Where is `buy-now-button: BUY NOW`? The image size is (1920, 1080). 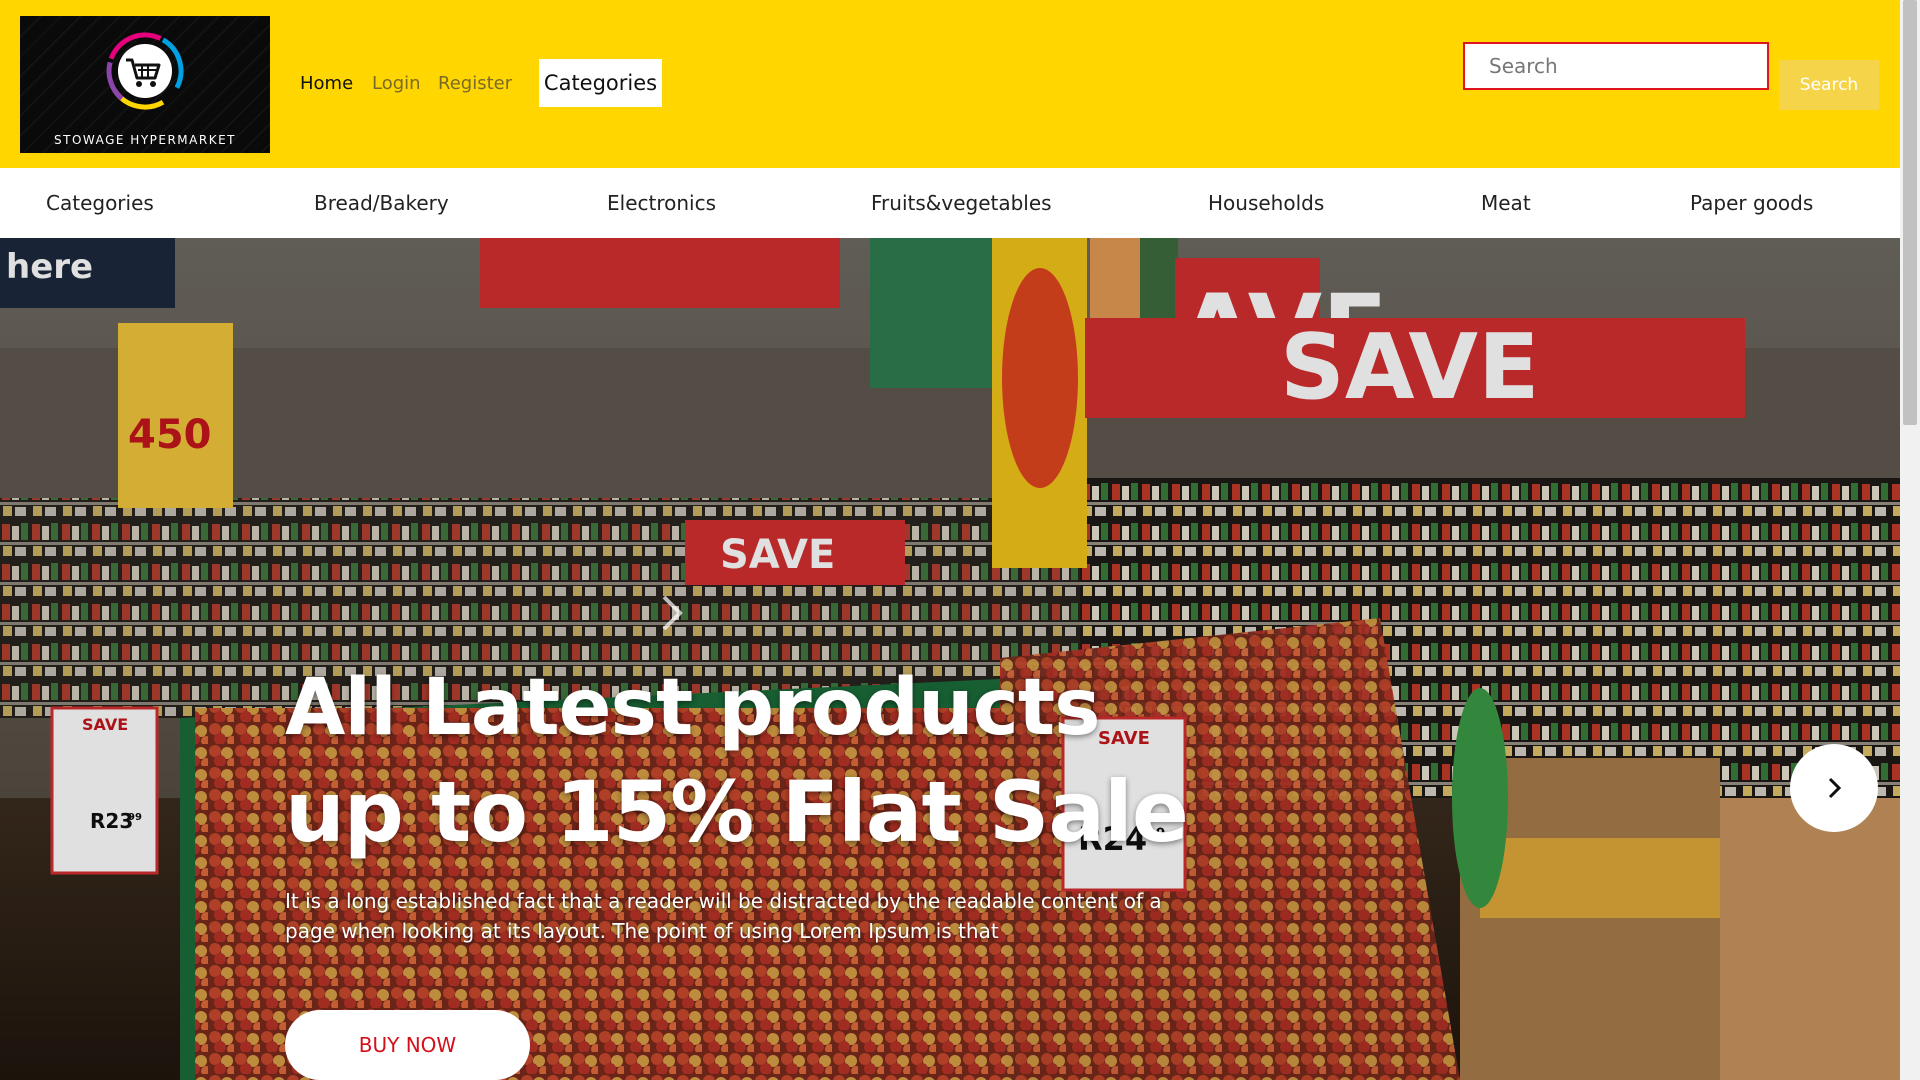 buy-now-button: BUY NOW is located at coordinates (407, 1045).